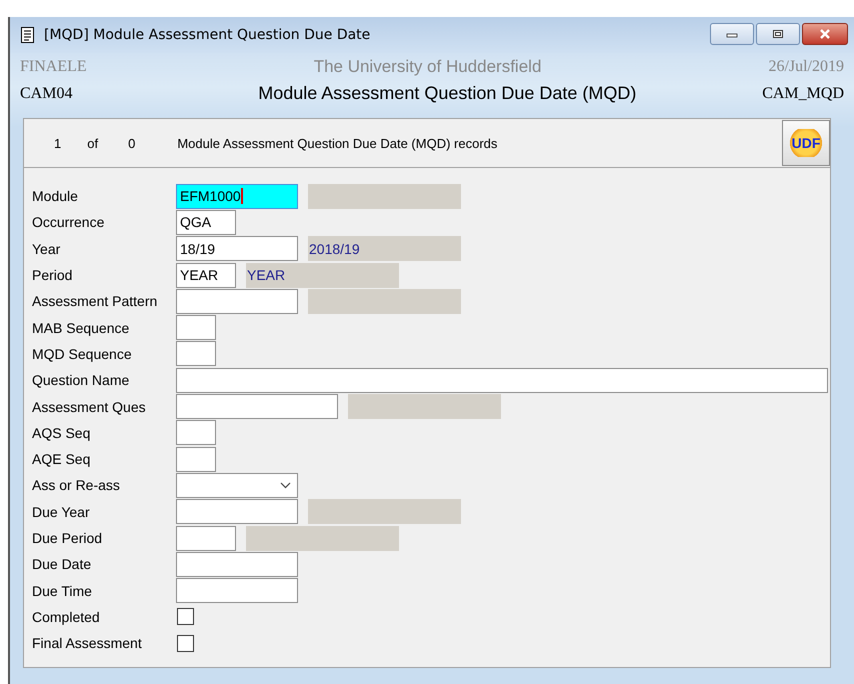  What do you see at coordinates (62, 590) in the screenshot?
I see `field-label: Due Time` at bounding box center [62, 590].